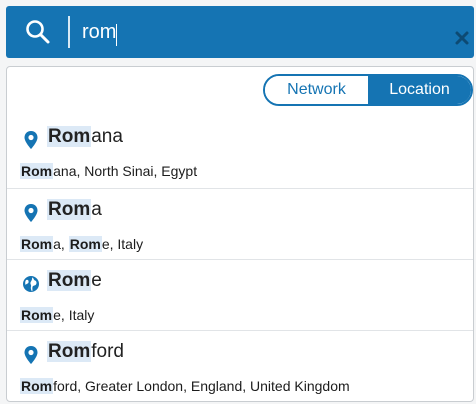 The height and width of the screenshot is (404, 476). Describe the element at coordinates (96, 280) in the screenshot. I see `title-rest: e` at that location.